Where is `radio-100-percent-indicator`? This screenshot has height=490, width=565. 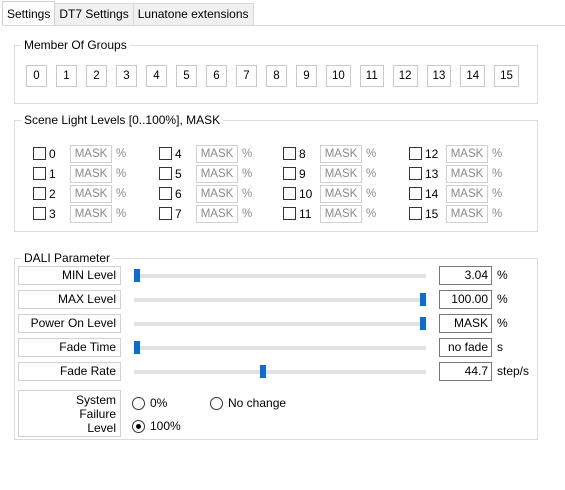
radio-100-percent-indicator is located at coordinates (138, 426).